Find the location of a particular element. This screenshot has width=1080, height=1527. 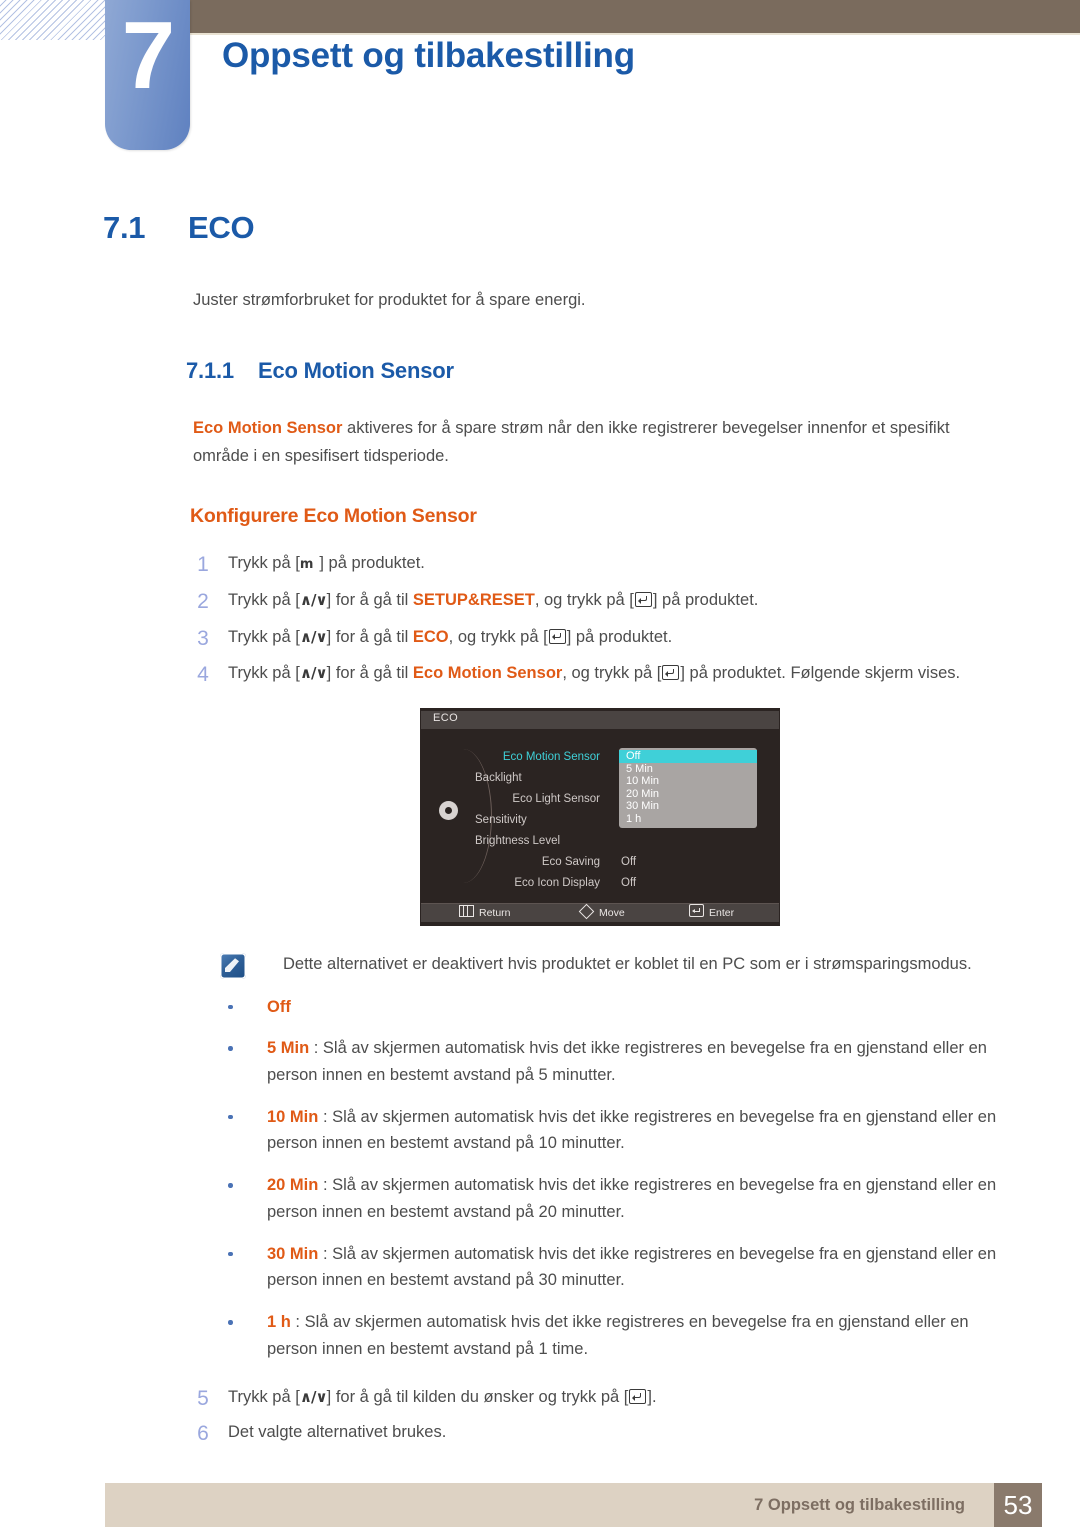

osd-title: ECO is located at coordinates (446, 718).